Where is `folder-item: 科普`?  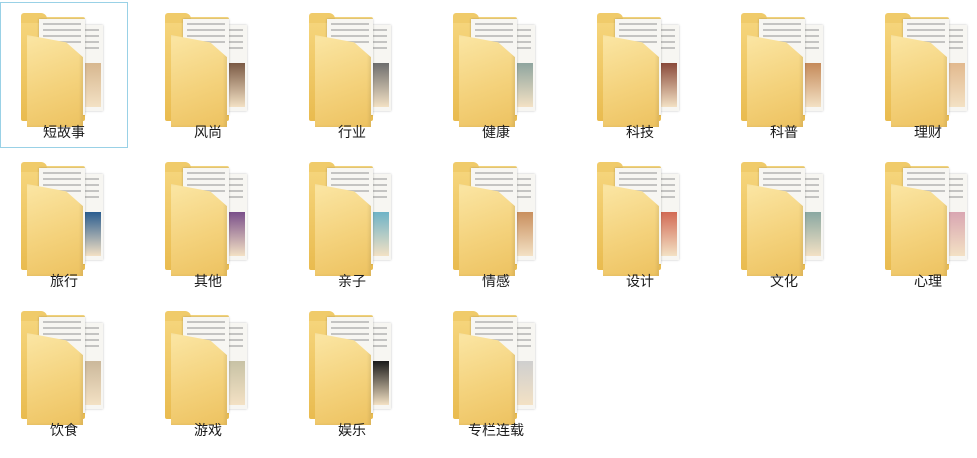
folder-item: 科普 is located at coordinates (784, 75).